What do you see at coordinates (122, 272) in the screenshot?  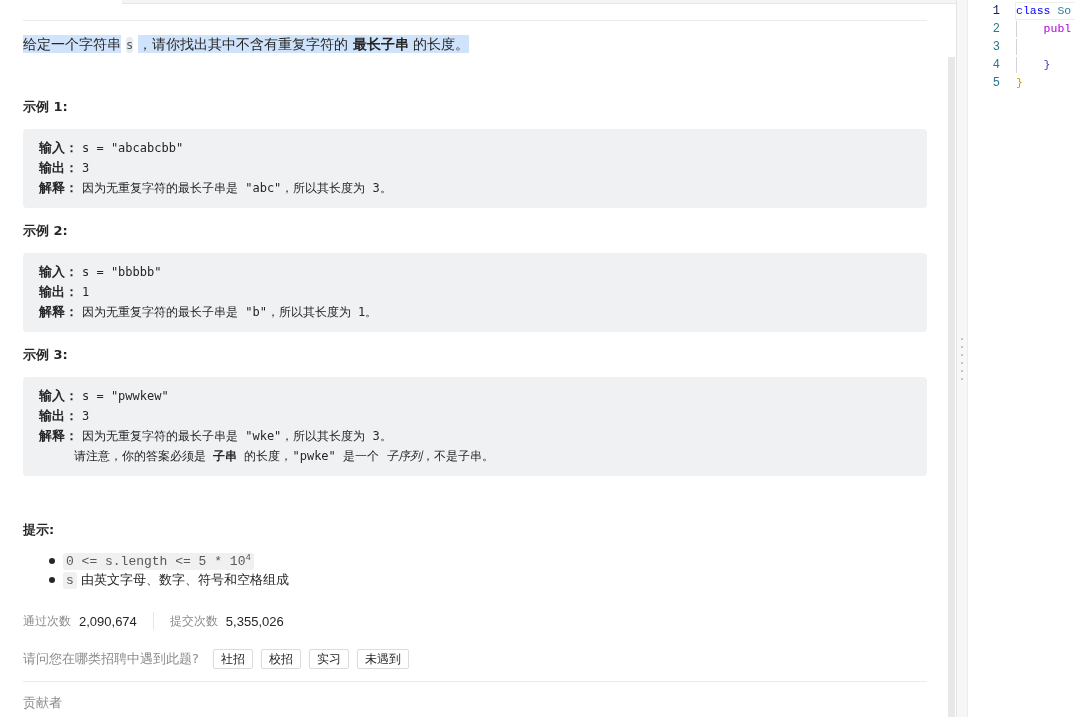 I see `field-value: s = "bbbbb"` at bounding box center [122, 272].